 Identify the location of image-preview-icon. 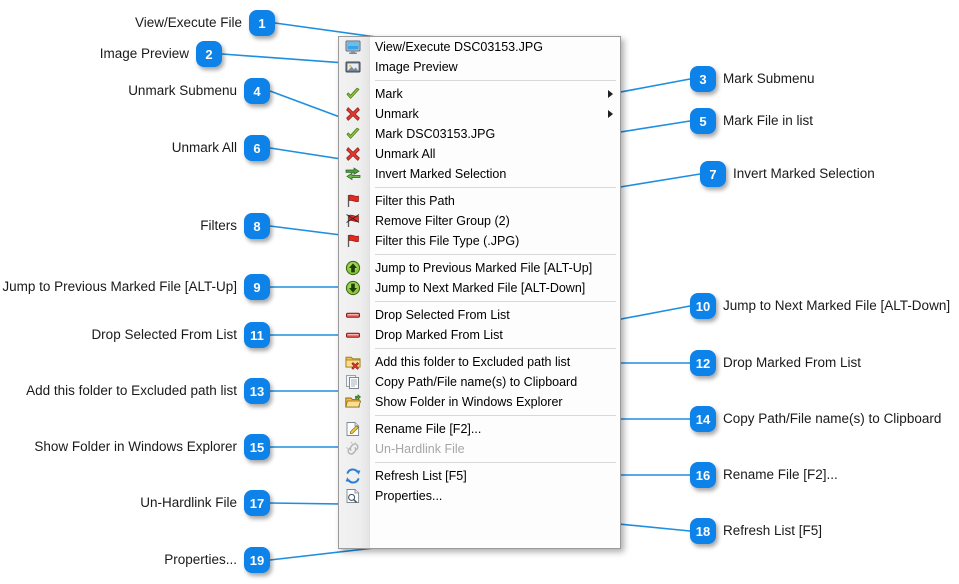
(353, 67).